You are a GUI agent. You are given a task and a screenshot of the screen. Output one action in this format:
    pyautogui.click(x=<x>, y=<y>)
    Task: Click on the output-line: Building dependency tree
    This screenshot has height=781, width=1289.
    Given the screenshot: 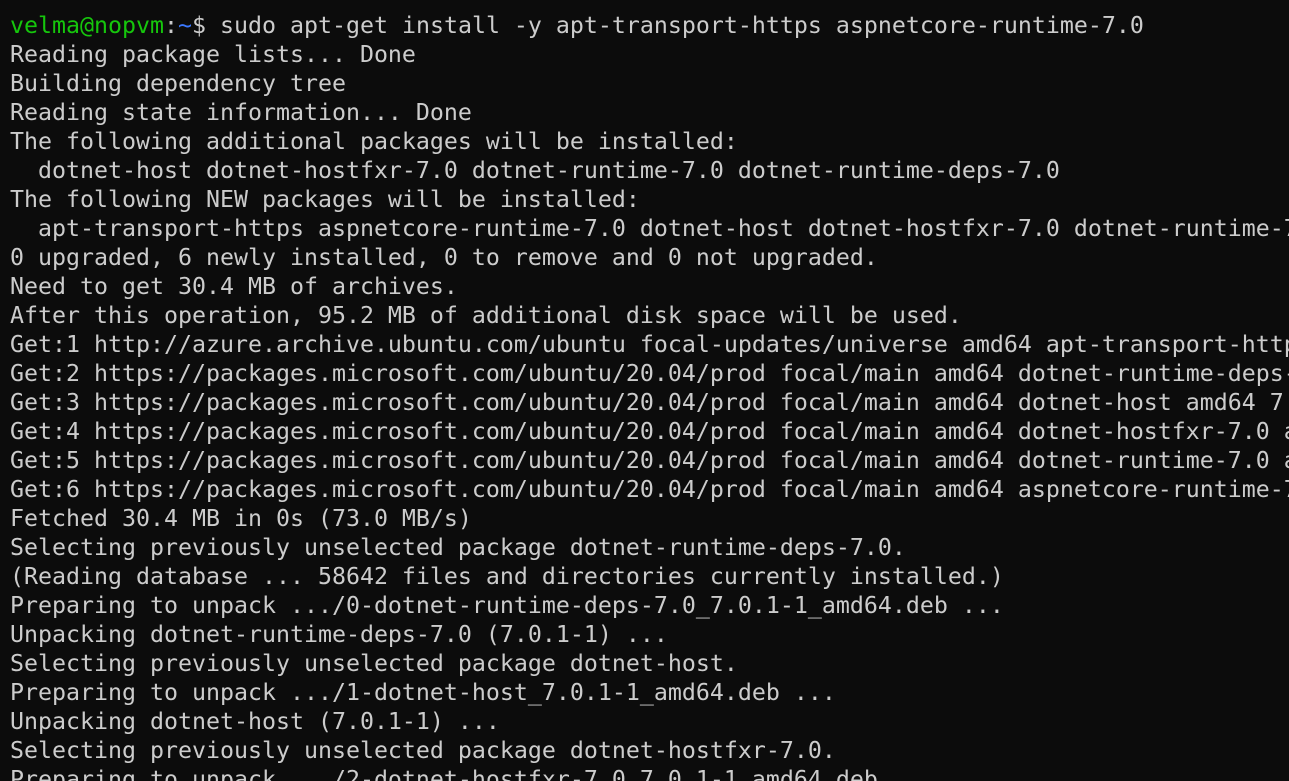 What is the action you would take?
    pyautogui.click(x=178, y=83)
    